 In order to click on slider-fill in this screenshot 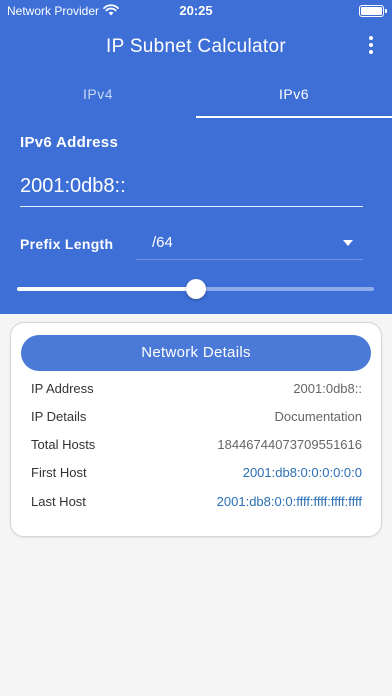, I will do `click(106, 289)`.